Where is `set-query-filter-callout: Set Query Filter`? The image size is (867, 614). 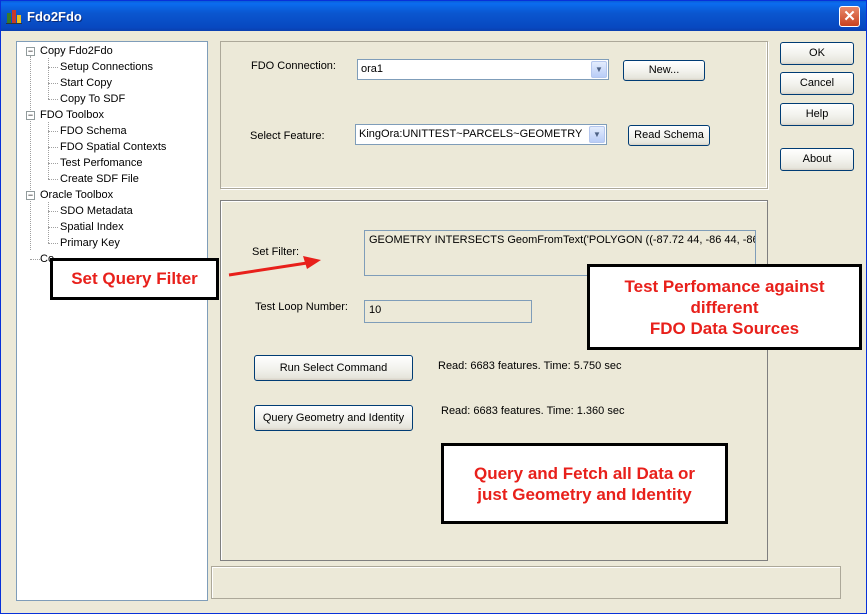
set-query-filter-callout: Set Query Filter is located at coordinates (134, 279).